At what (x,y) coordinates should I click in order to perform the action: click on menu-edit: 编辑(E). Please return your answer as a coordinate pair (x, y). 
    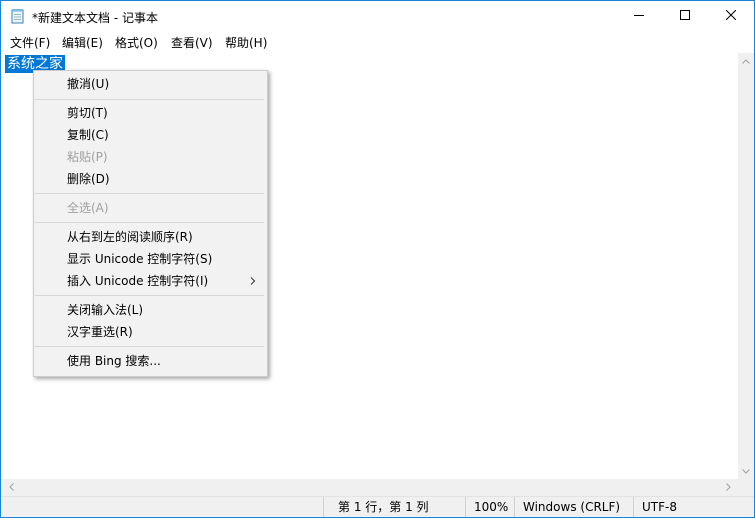
    Looking at the image, I should click on (82, 42).